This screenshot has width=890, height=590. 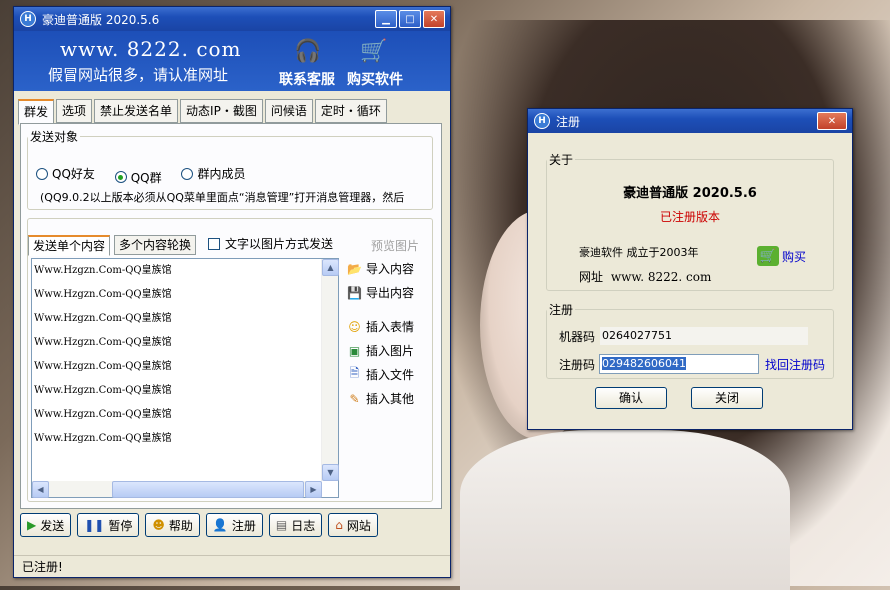 What do you see at coordinates (350, 111) in the screenshot?
I see `tab-schedule: 定时・循环` at bounding box center [350, 111].